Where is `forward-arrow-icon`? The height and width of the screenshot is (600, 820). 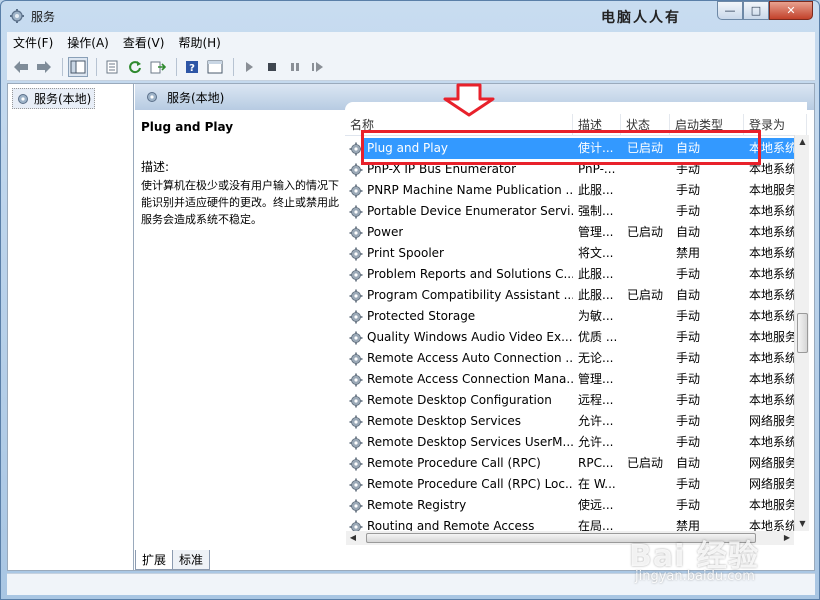 forward-arrow-icon is located at coordinates (44, 67).